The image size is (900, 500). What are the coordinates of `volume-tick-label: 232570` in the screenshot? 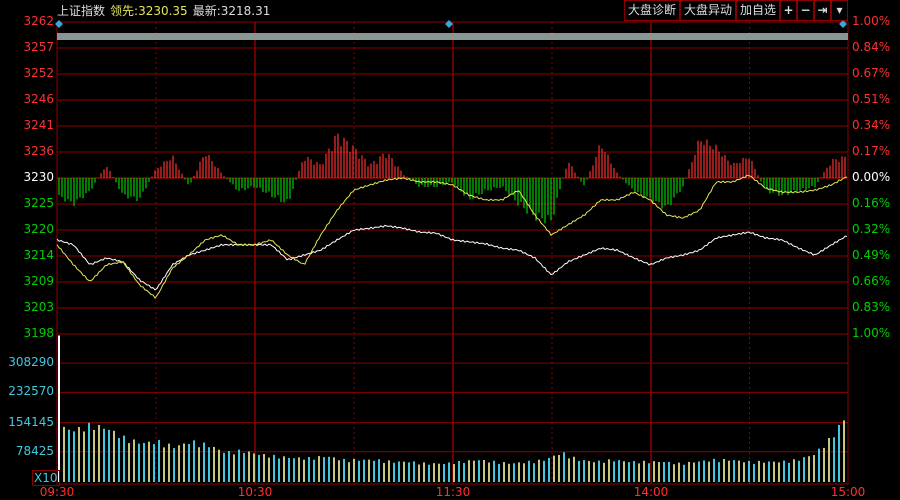 It's located at (31, 391).